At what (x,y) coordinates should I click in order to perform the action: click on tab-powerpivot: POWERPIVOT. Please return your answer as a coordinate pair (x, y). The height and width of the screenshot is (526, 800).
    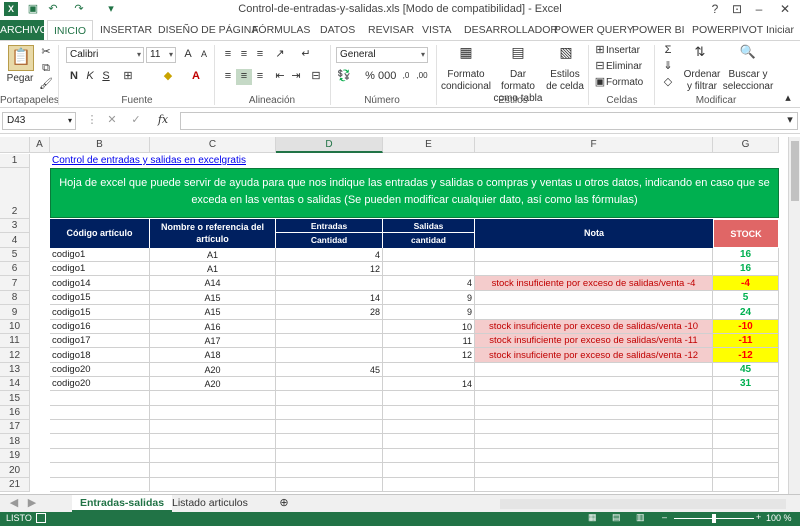
    Looking at the image, I should click on (727, 30).